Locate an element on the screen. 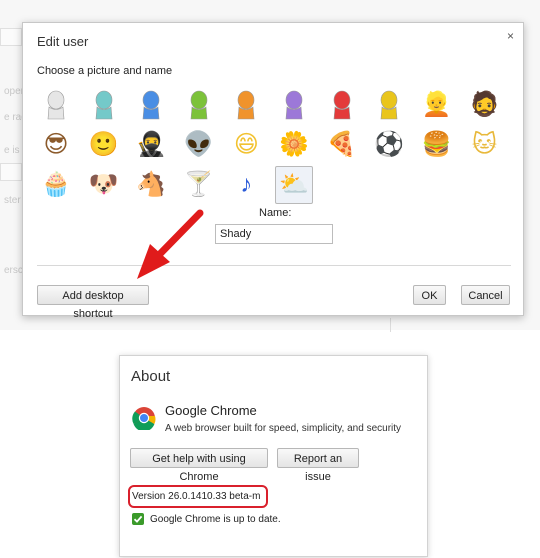 The height and width of the screenshot is (558, 540). avatar-ninja-man: 🧔 is located at coordinates (484, 105).